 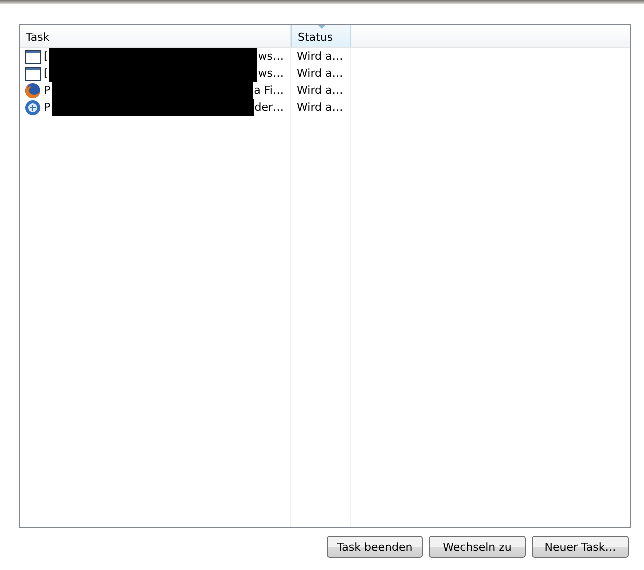 I want to click on dialog-button: Task beenden, so click(x=375, y=547).